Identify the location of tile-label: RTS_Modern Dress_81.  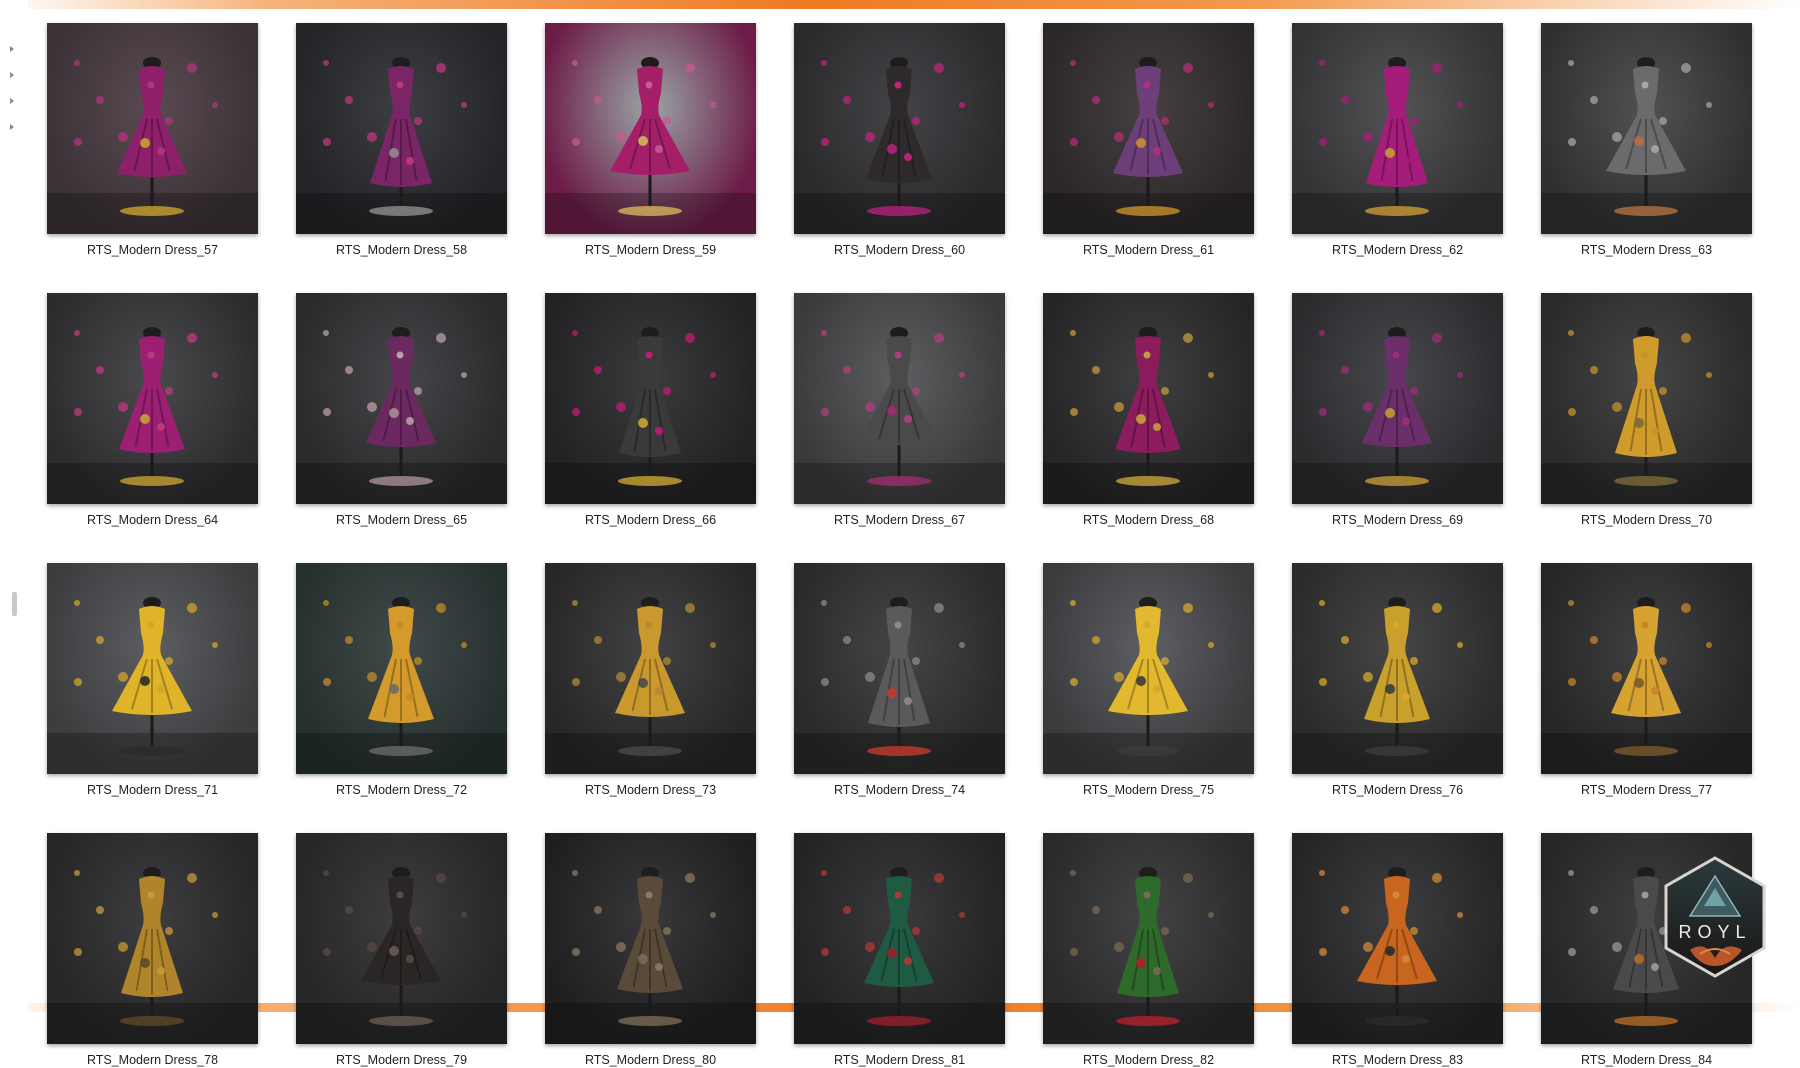
(899, 1060).